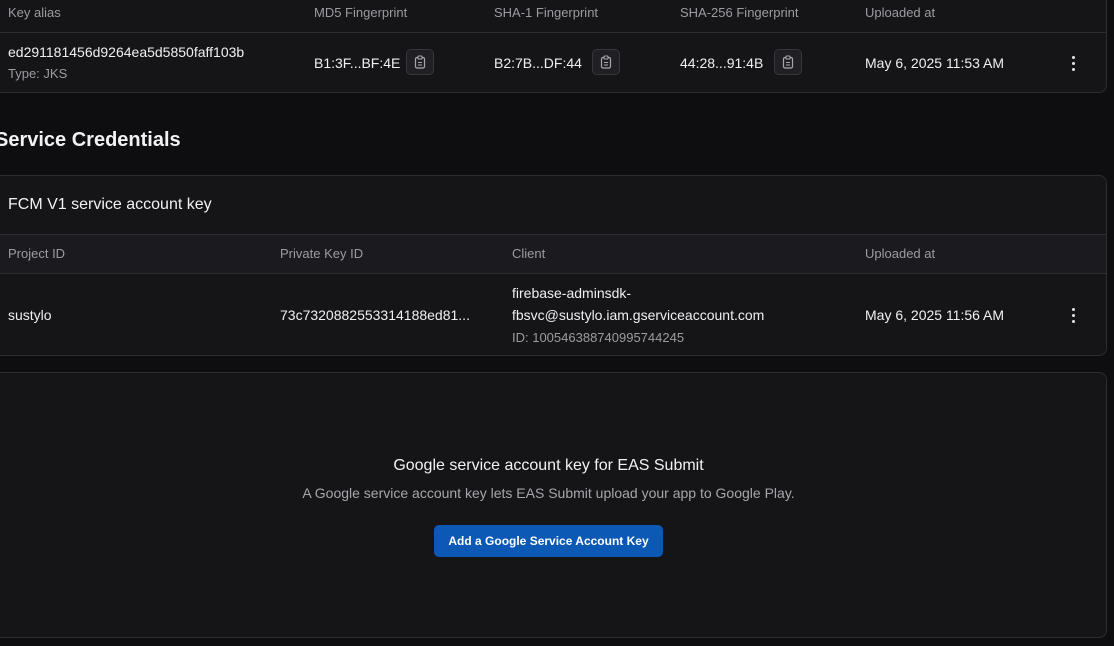  What do you see at coordinates (935, 63) in the screenshot?
I see `keystore-uploaded-value: May 6, 2025 11:53 AM` at bounding box center [935, 63].